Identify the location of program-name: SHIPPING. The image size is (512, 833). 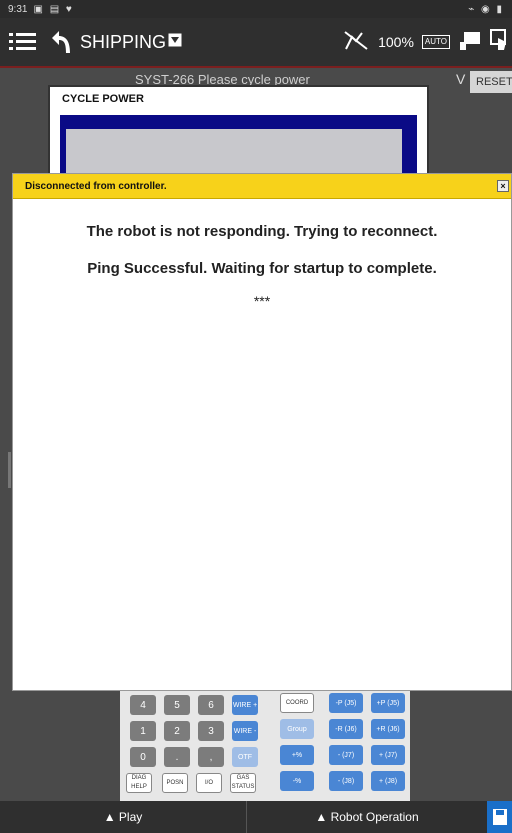
(123, 41).